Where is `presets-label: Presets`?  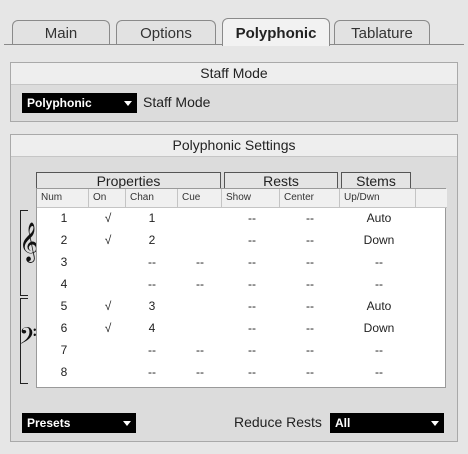 presets-label: Presets is located at coordinates (49, 423).